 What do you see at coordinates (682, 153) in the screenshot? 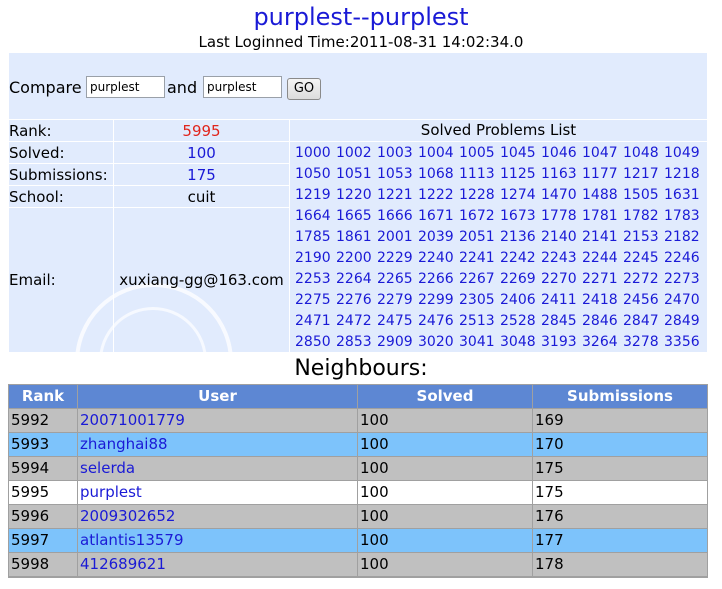
I see `problem-link: 1049` at bounding box center [682, 153].